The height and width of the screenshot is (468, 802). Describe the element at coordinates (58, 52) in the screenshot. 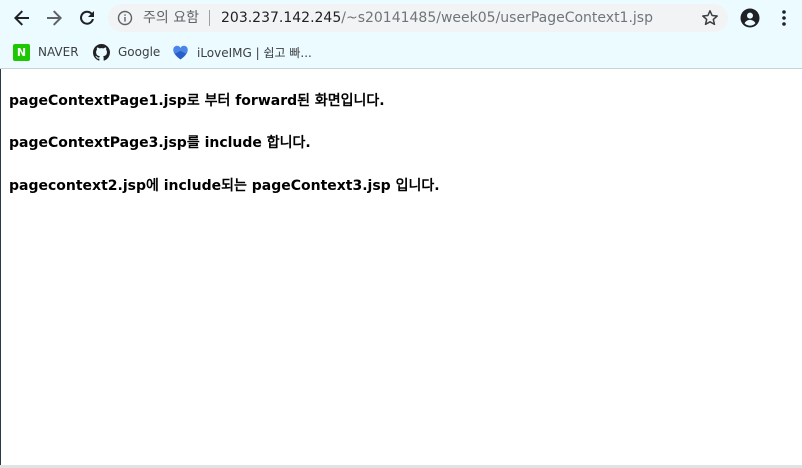

I see `bookmark-label: NAVER` at that location.